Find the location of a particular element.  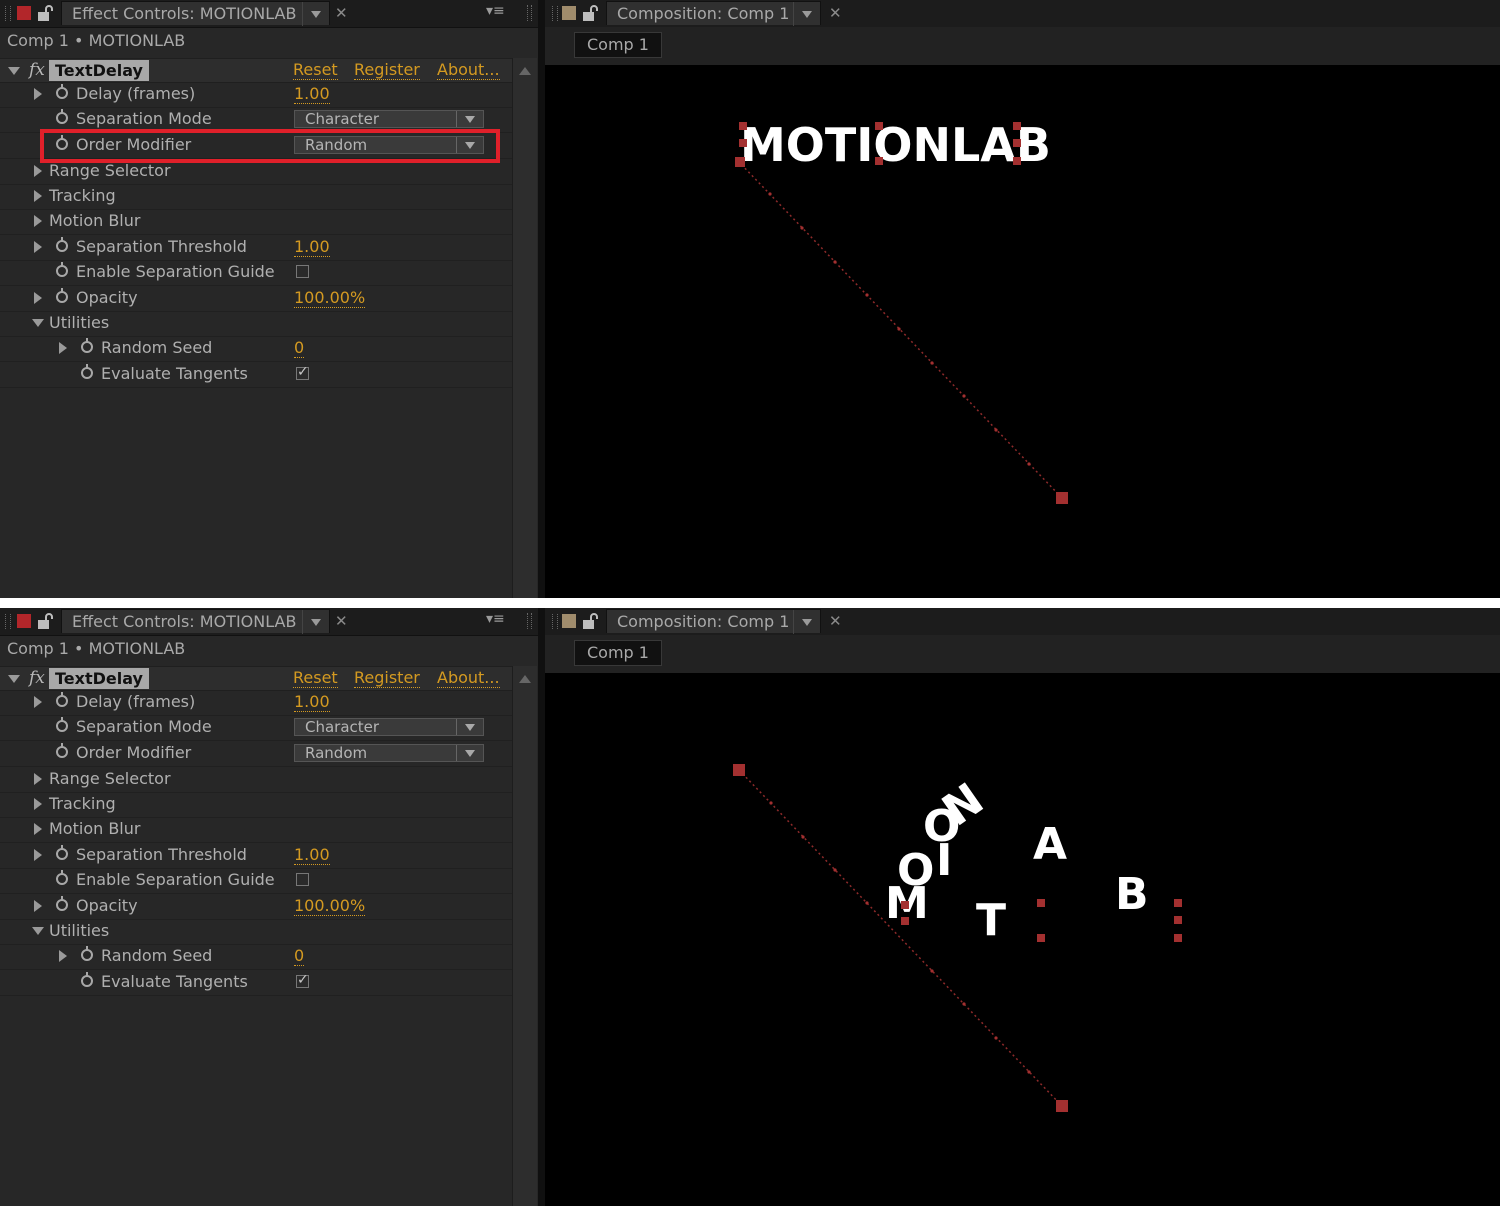

property-row-motion-blur: Motion Blur is located at coordinates (256, 222).